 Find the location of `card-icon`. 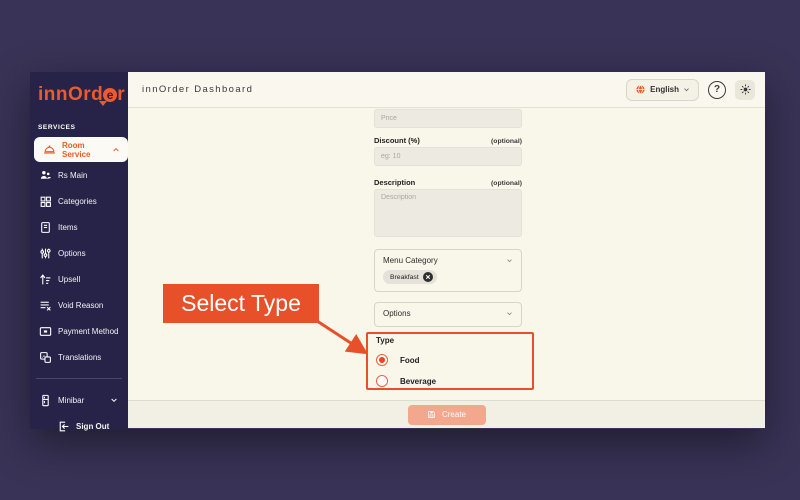

card-icon is located at coordinates (45, 331).